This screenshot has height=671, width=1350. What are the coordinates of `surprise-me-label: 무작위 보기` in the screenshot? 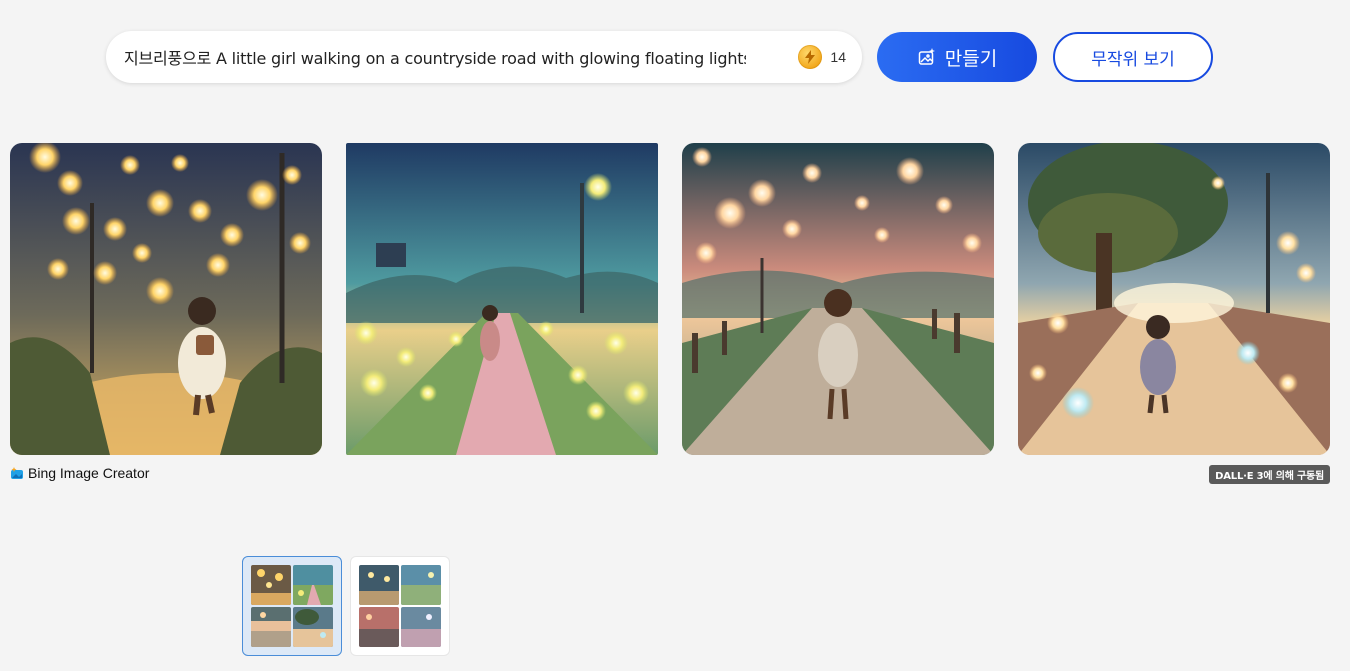 It's located at (1133, 59).